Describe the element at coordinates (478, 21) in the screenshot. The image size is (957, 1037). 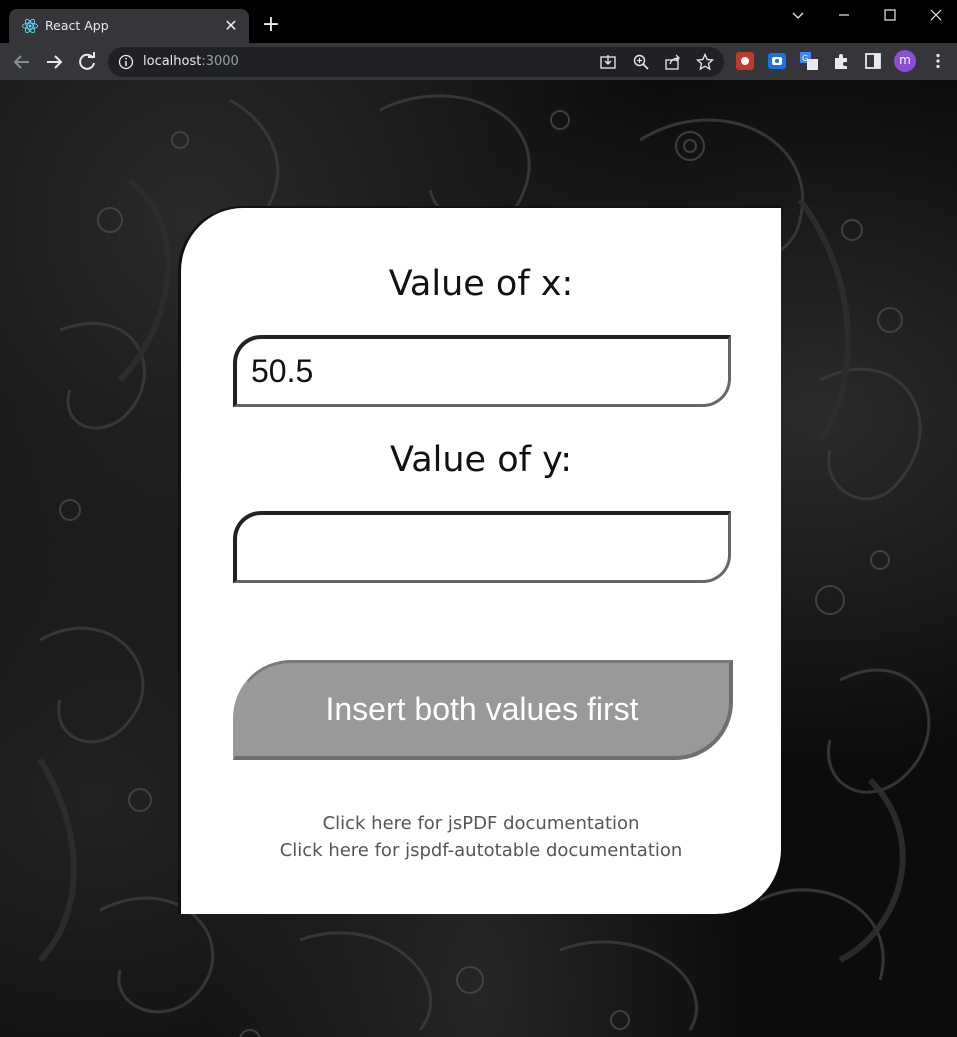
I see `browser-titlebar: React App ✕ +` at that location.